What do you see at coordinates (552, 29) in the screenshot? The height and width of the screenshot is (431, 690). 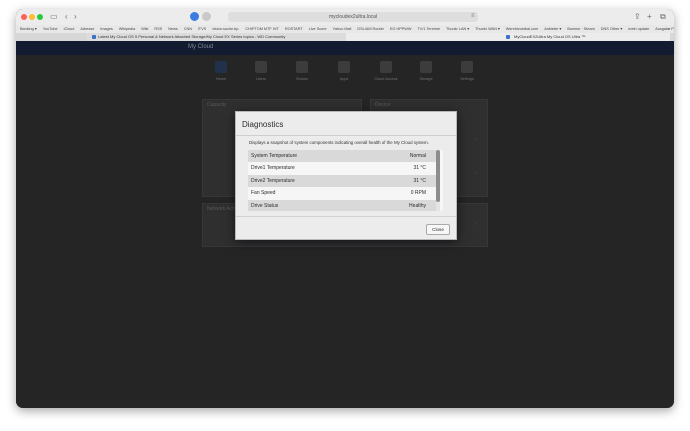 I see `bookmark-item: Anbieter ▾` at bounding box center [552, 29].